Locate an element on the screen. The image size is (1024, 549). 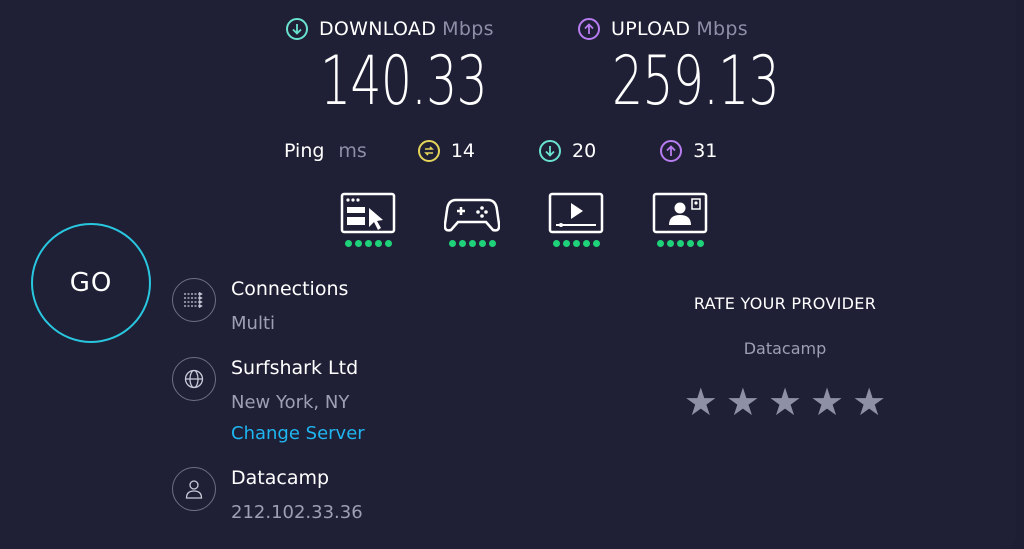
activity-gaming is located at coordinates (472, 219).